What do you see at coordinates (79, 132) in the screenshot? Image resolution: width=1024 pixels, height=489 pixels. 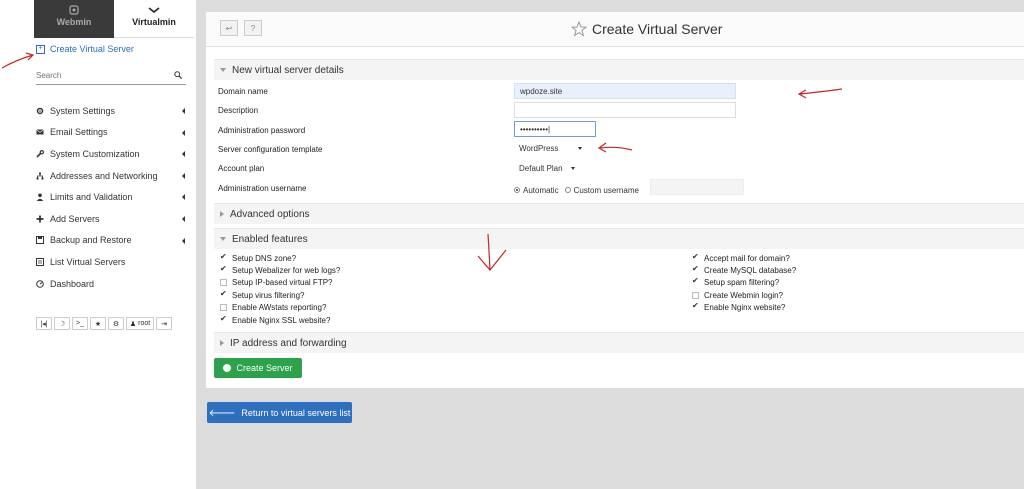 I see `sidebar-item-label: Email Settings` at bounding box center [79, 132].